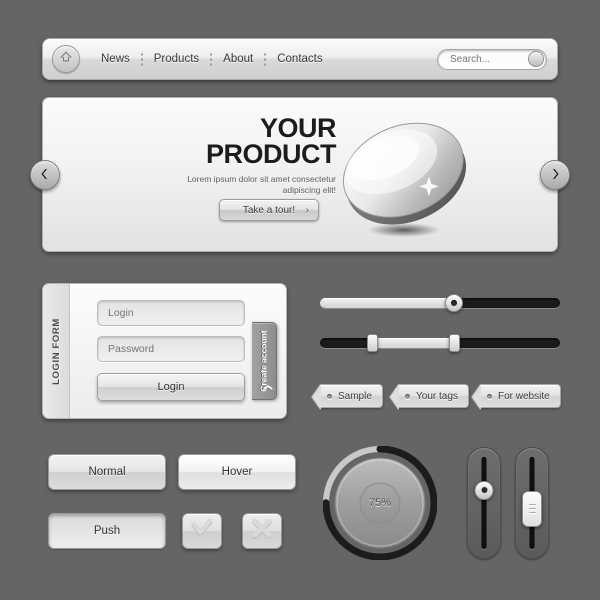 This screenshot has width=600, height=600. Describe the element at coordinates (171, 313) in the screenshot. I see `login-input` at that location.